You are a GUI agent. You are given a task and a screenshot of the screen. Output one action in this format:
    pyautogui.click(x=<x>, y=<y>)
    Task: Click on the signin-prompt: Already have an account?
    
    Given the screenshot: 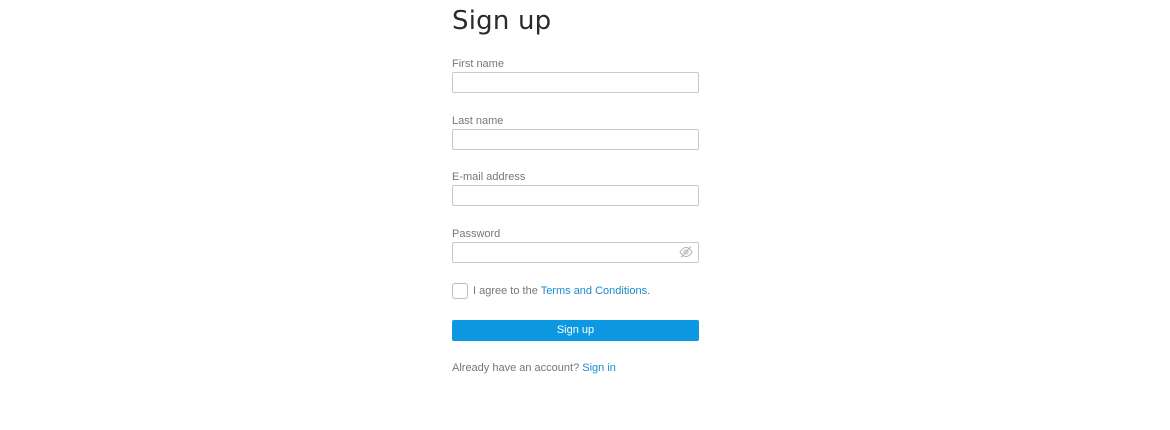 What is the action you would take?
    pyautogui.click(x=517, y=368)
    